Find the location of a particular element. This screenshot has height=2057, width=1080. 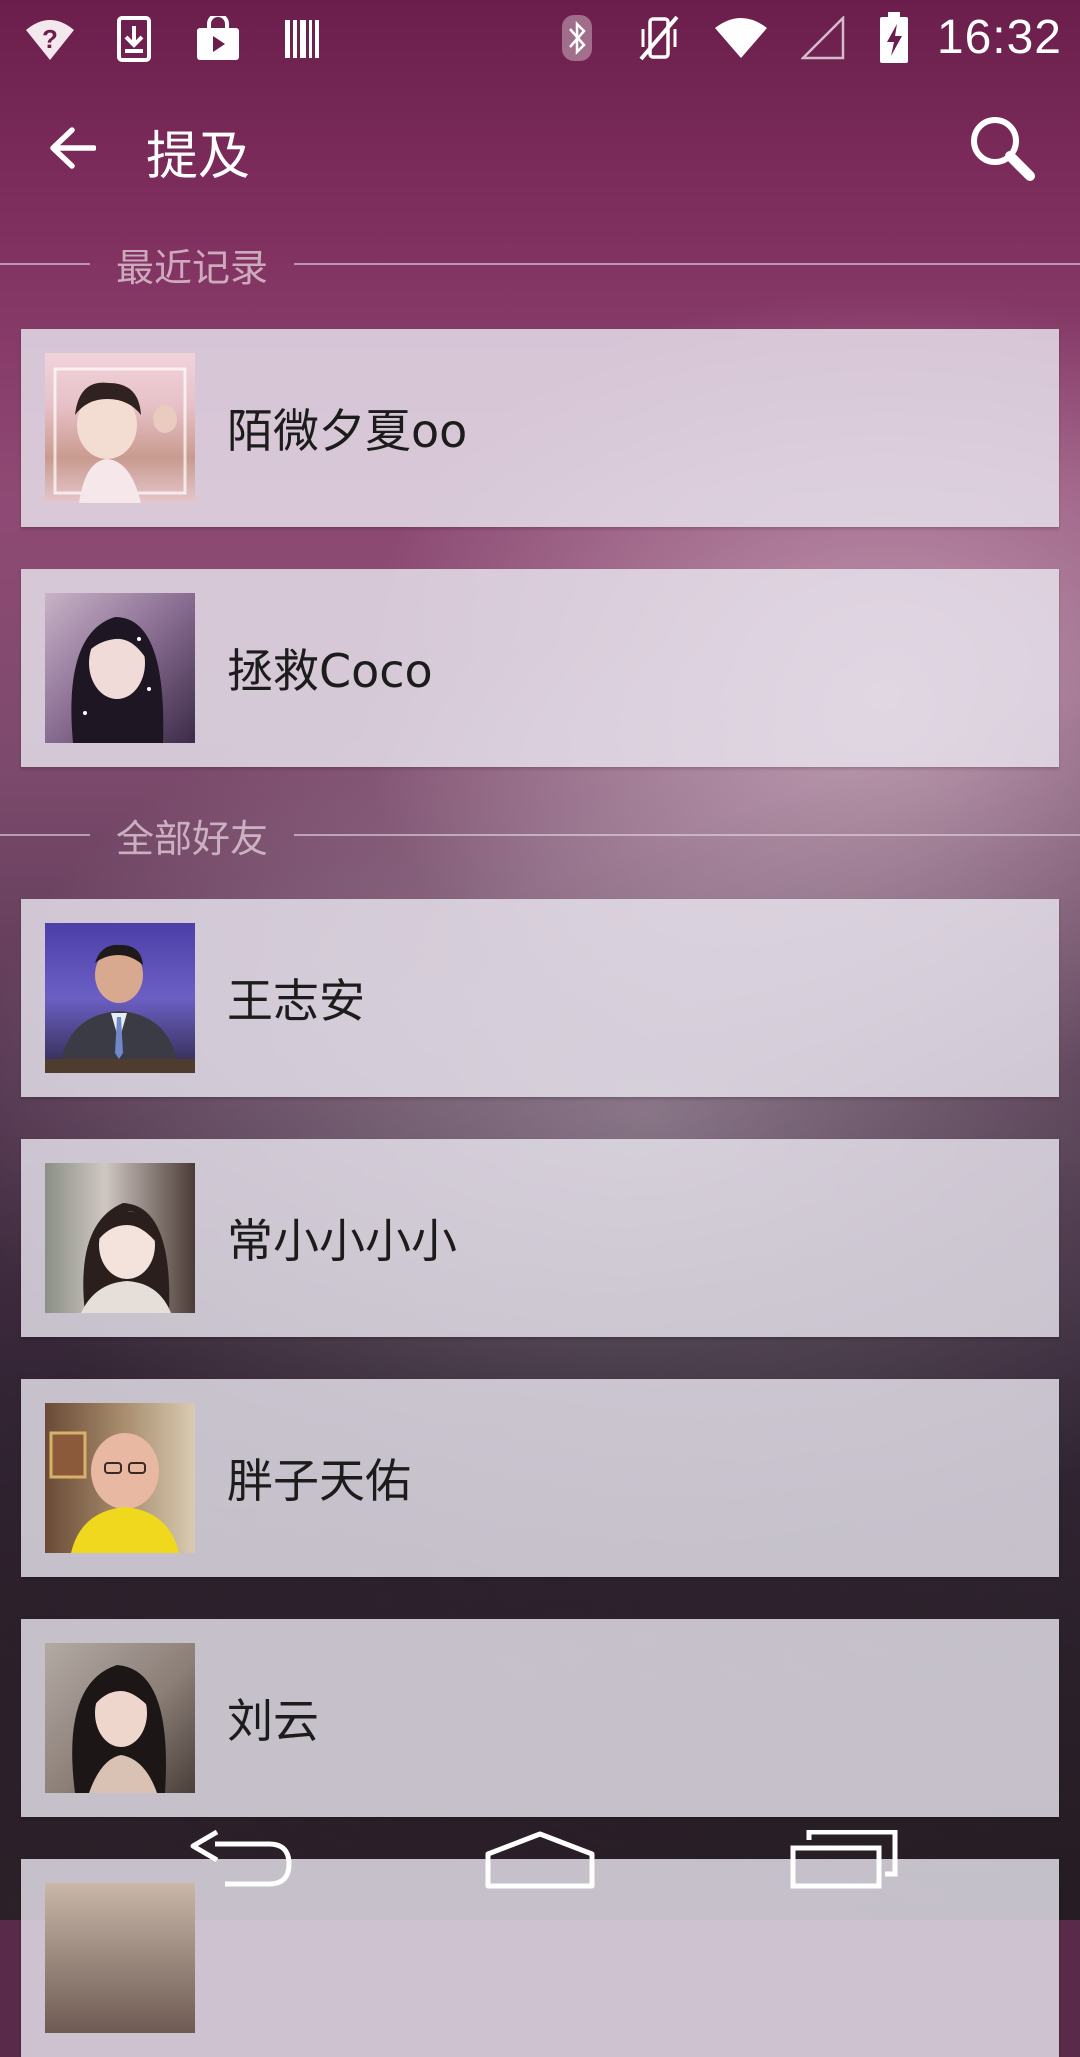

section-label: 最近记录 is located at coordinates (192, 267).